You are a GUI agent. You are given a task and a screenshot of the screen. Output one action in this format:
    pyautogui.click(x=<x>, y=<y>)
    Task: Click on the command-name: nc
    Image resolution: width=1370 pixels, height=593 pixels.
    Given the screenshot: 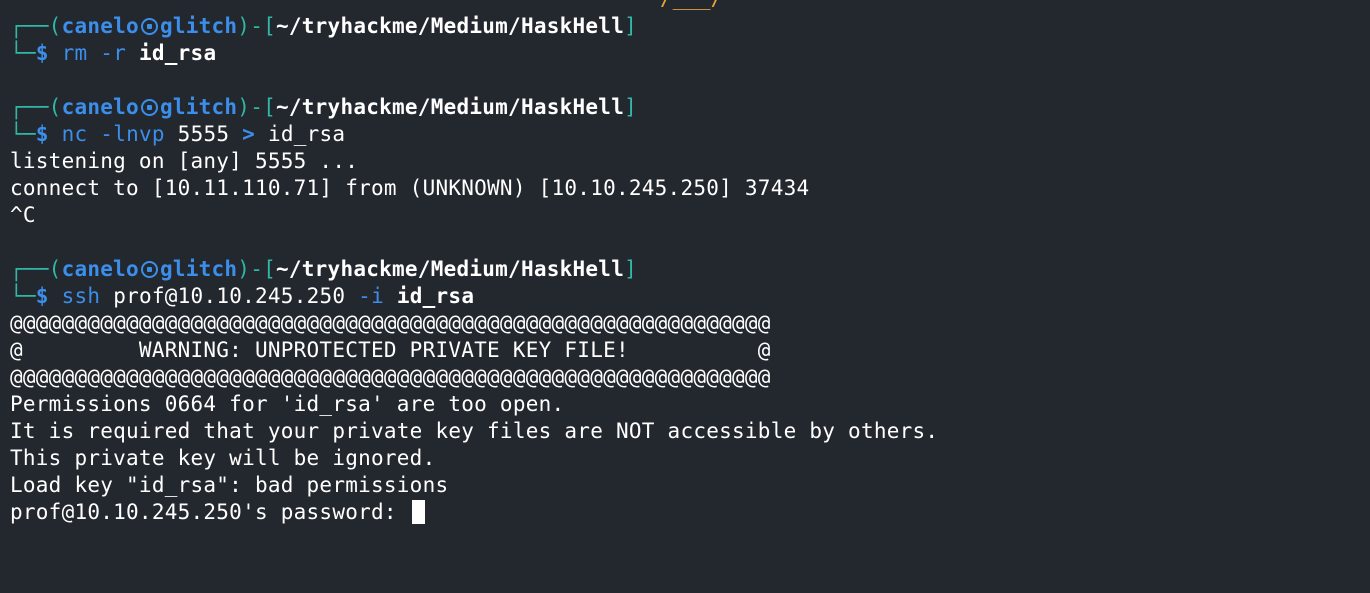 What is the action you would take?
    pyautogui.click(x=74, y=134)
    